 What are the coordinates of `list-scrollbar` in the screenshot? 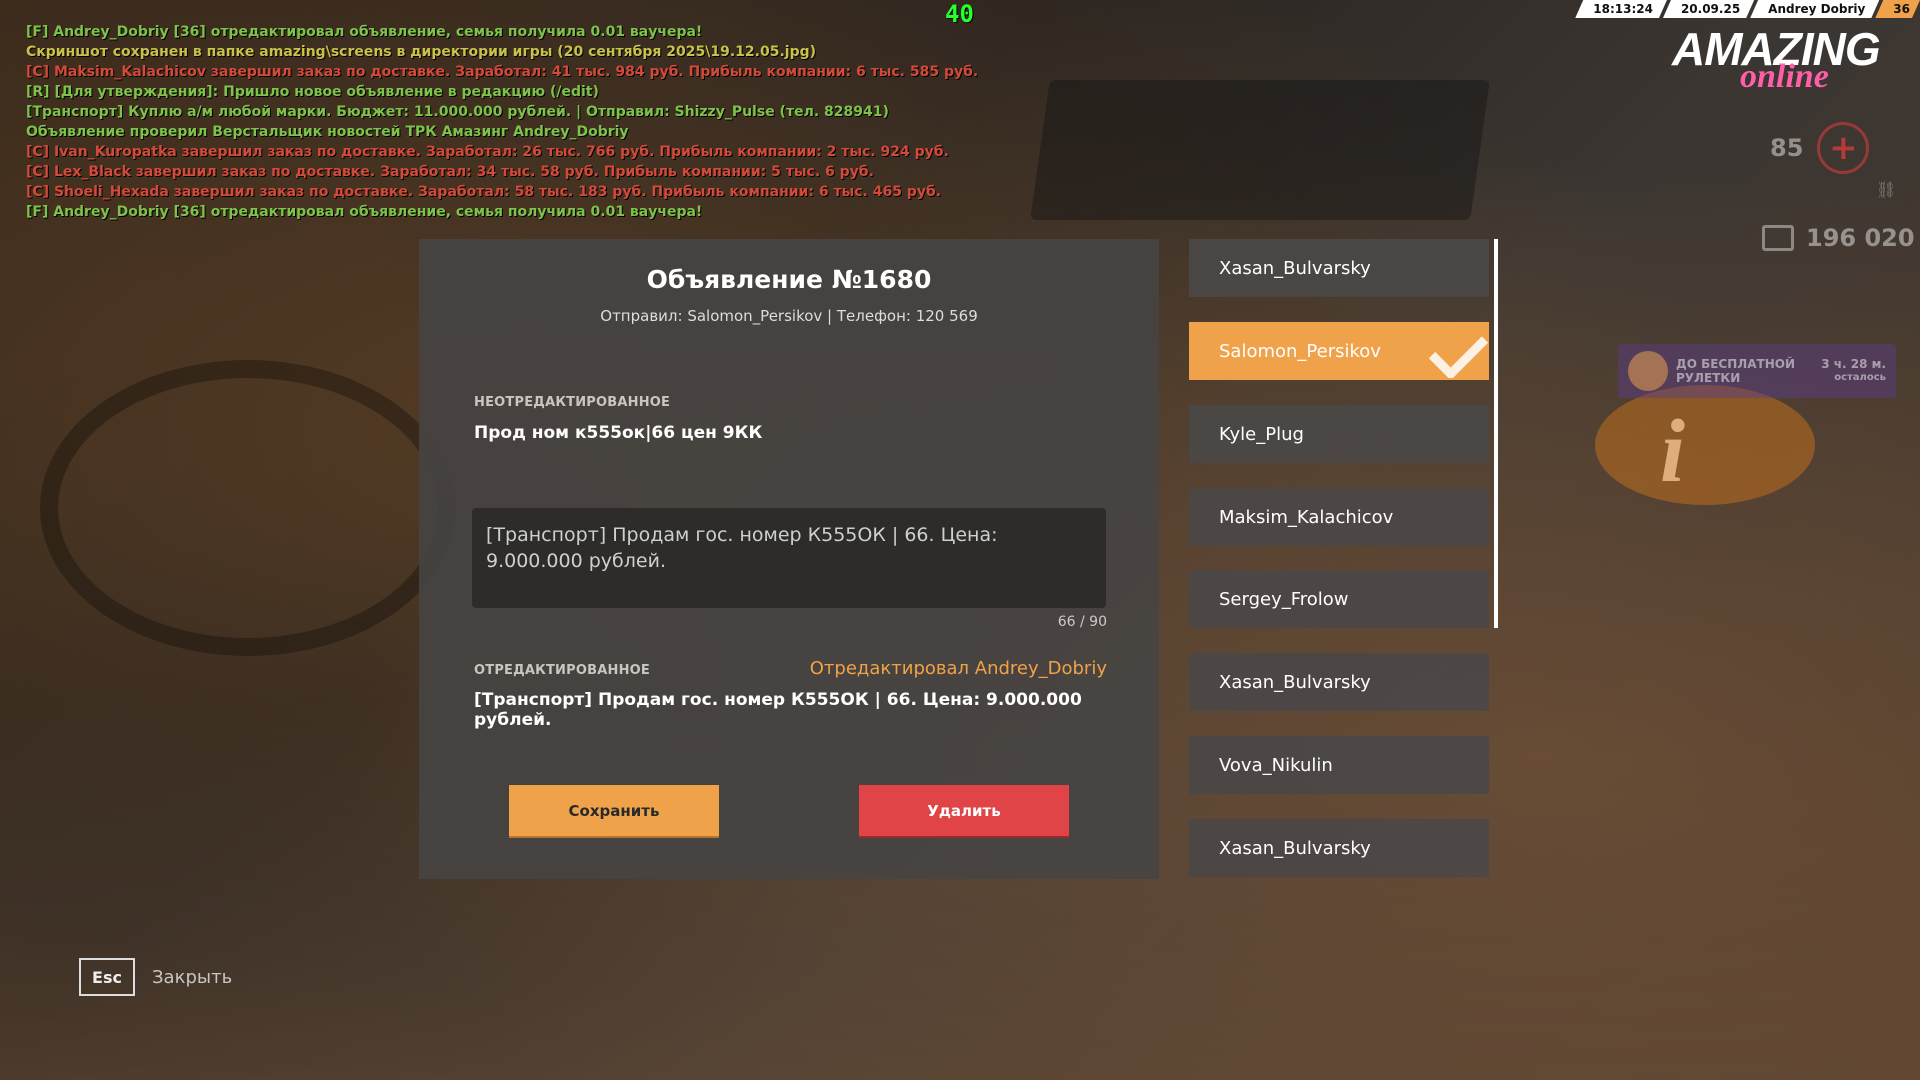 It's located at (1496, 433).